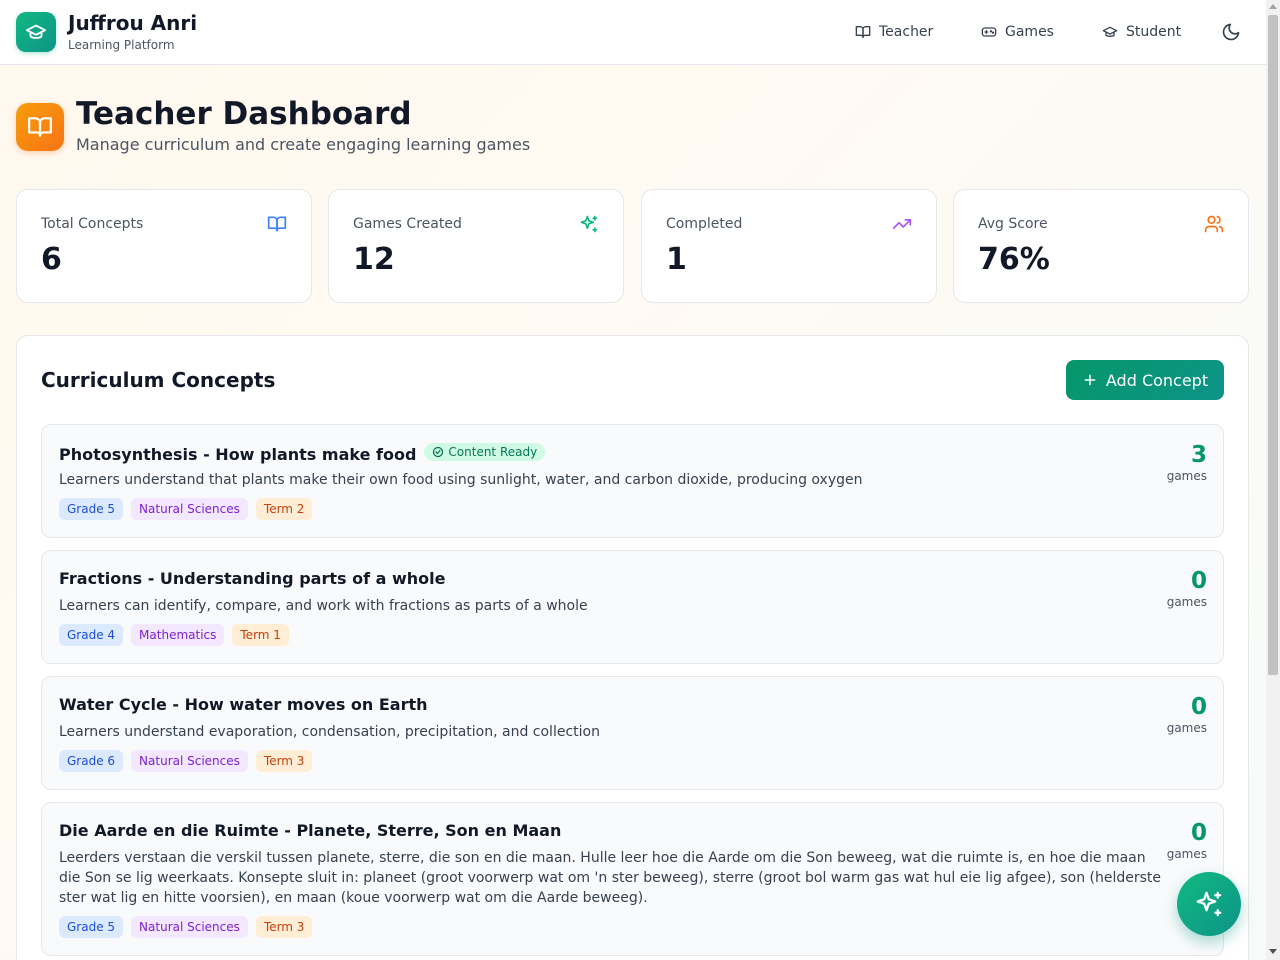 This screenshot has height=960, width=1280. What do you see at coordinates (493, 452) in the screenshot?
I see `badge-label: Content Ready` at bounding box center [493, 452].